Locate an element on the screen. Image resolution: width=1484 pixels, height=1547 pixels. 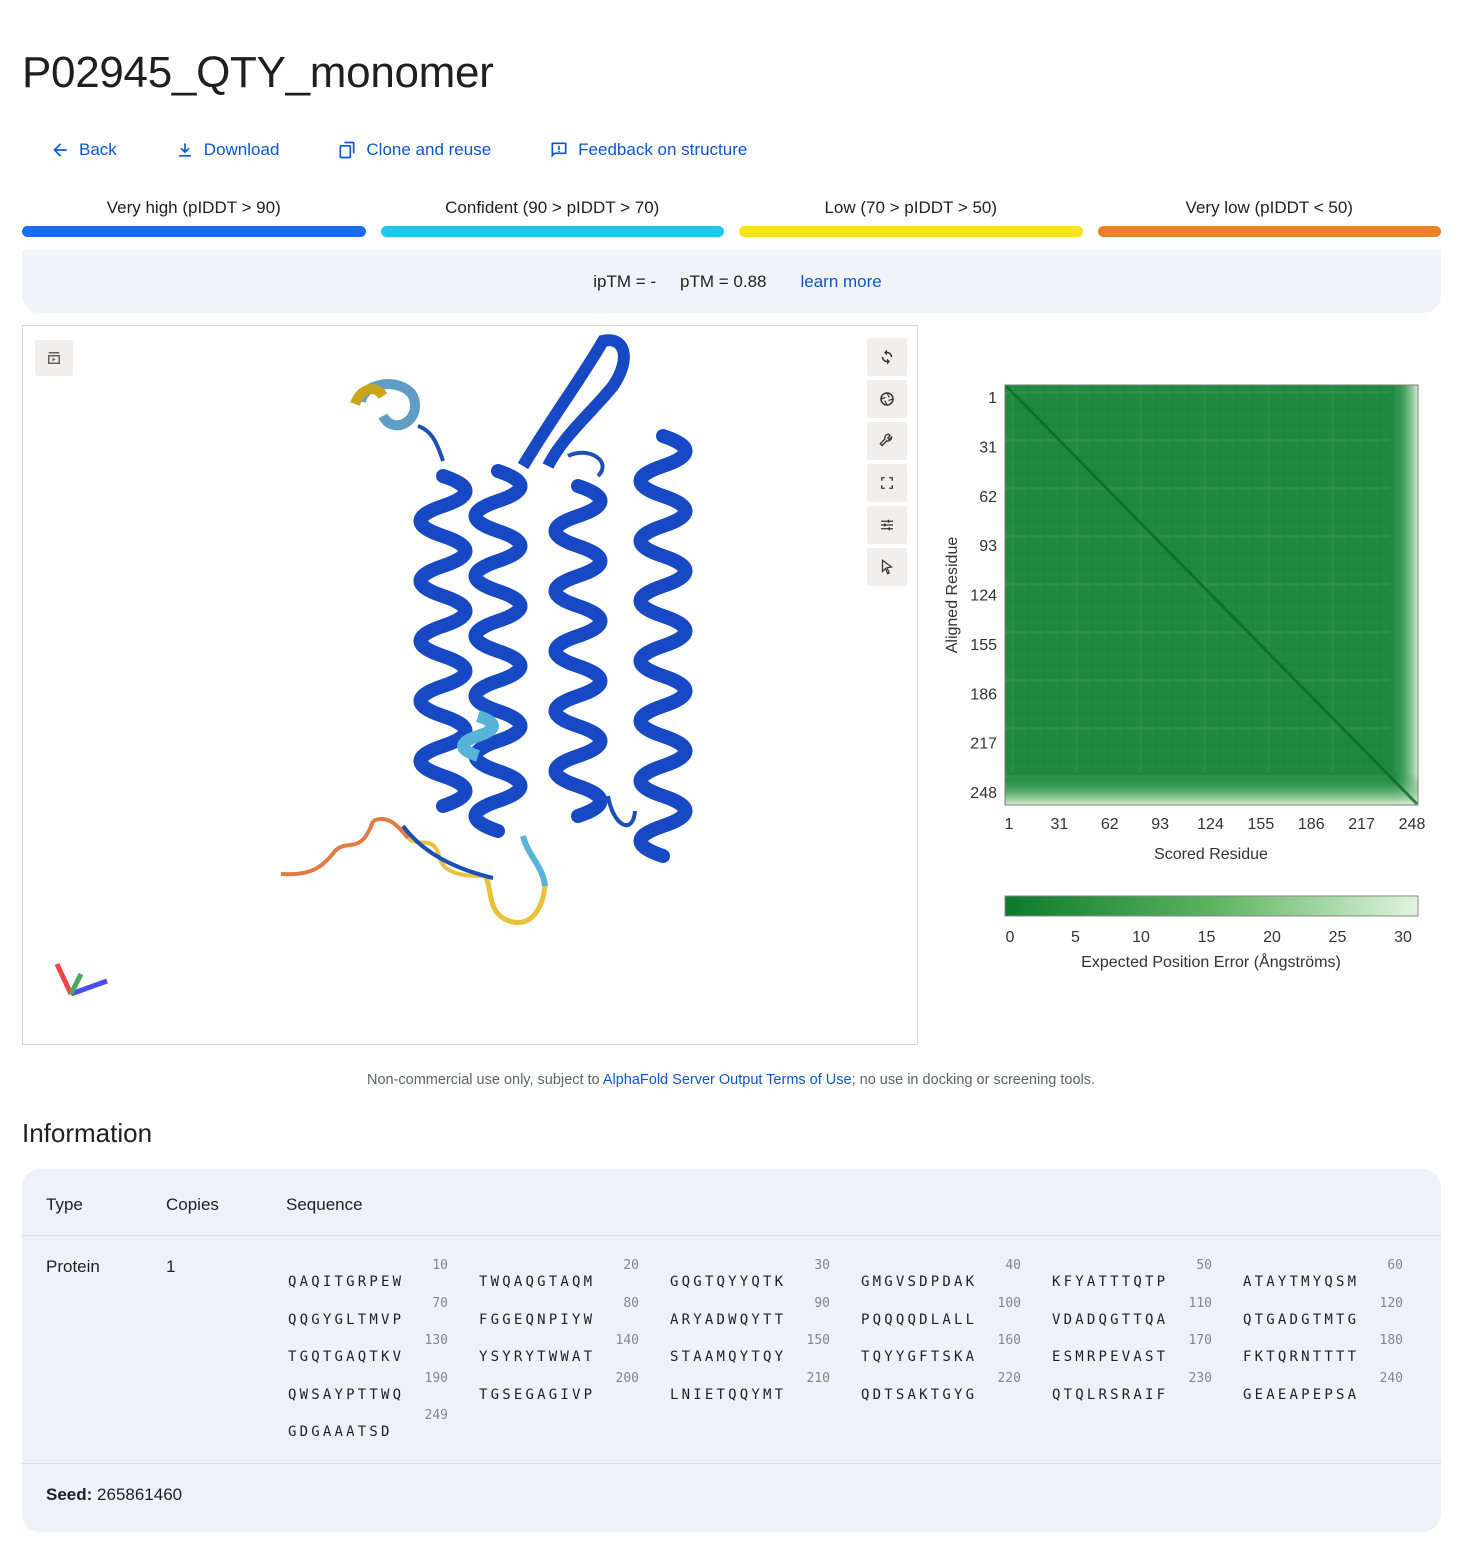
row-copies: 1 is located at coordinates (171, 1266).